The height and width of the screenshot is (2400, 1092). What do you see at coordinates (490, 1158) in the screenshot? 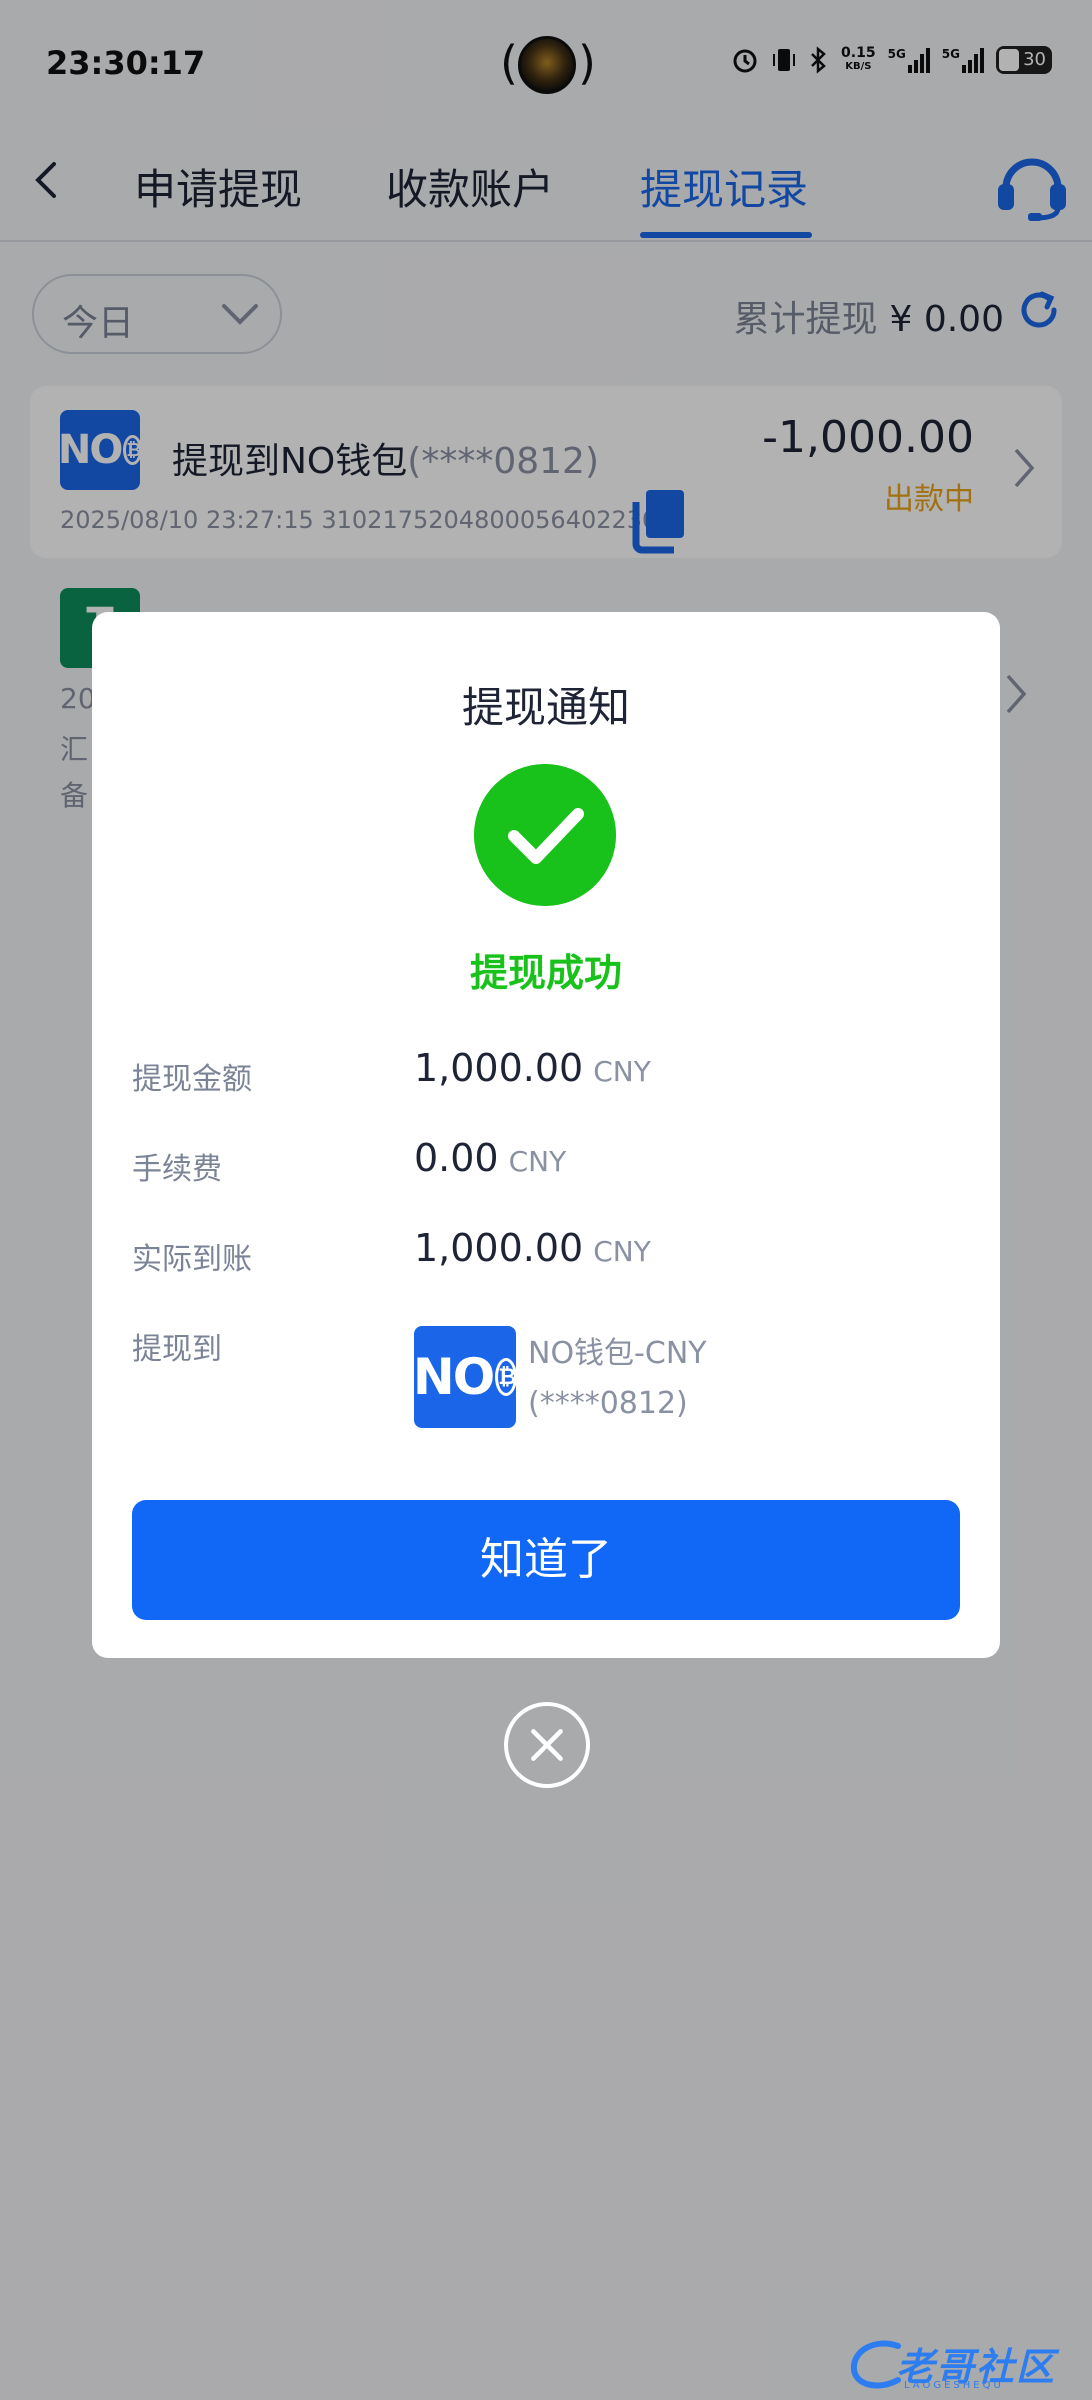
I see `fee-value: 0.00 CNY` at bounding box center [490, 1158].